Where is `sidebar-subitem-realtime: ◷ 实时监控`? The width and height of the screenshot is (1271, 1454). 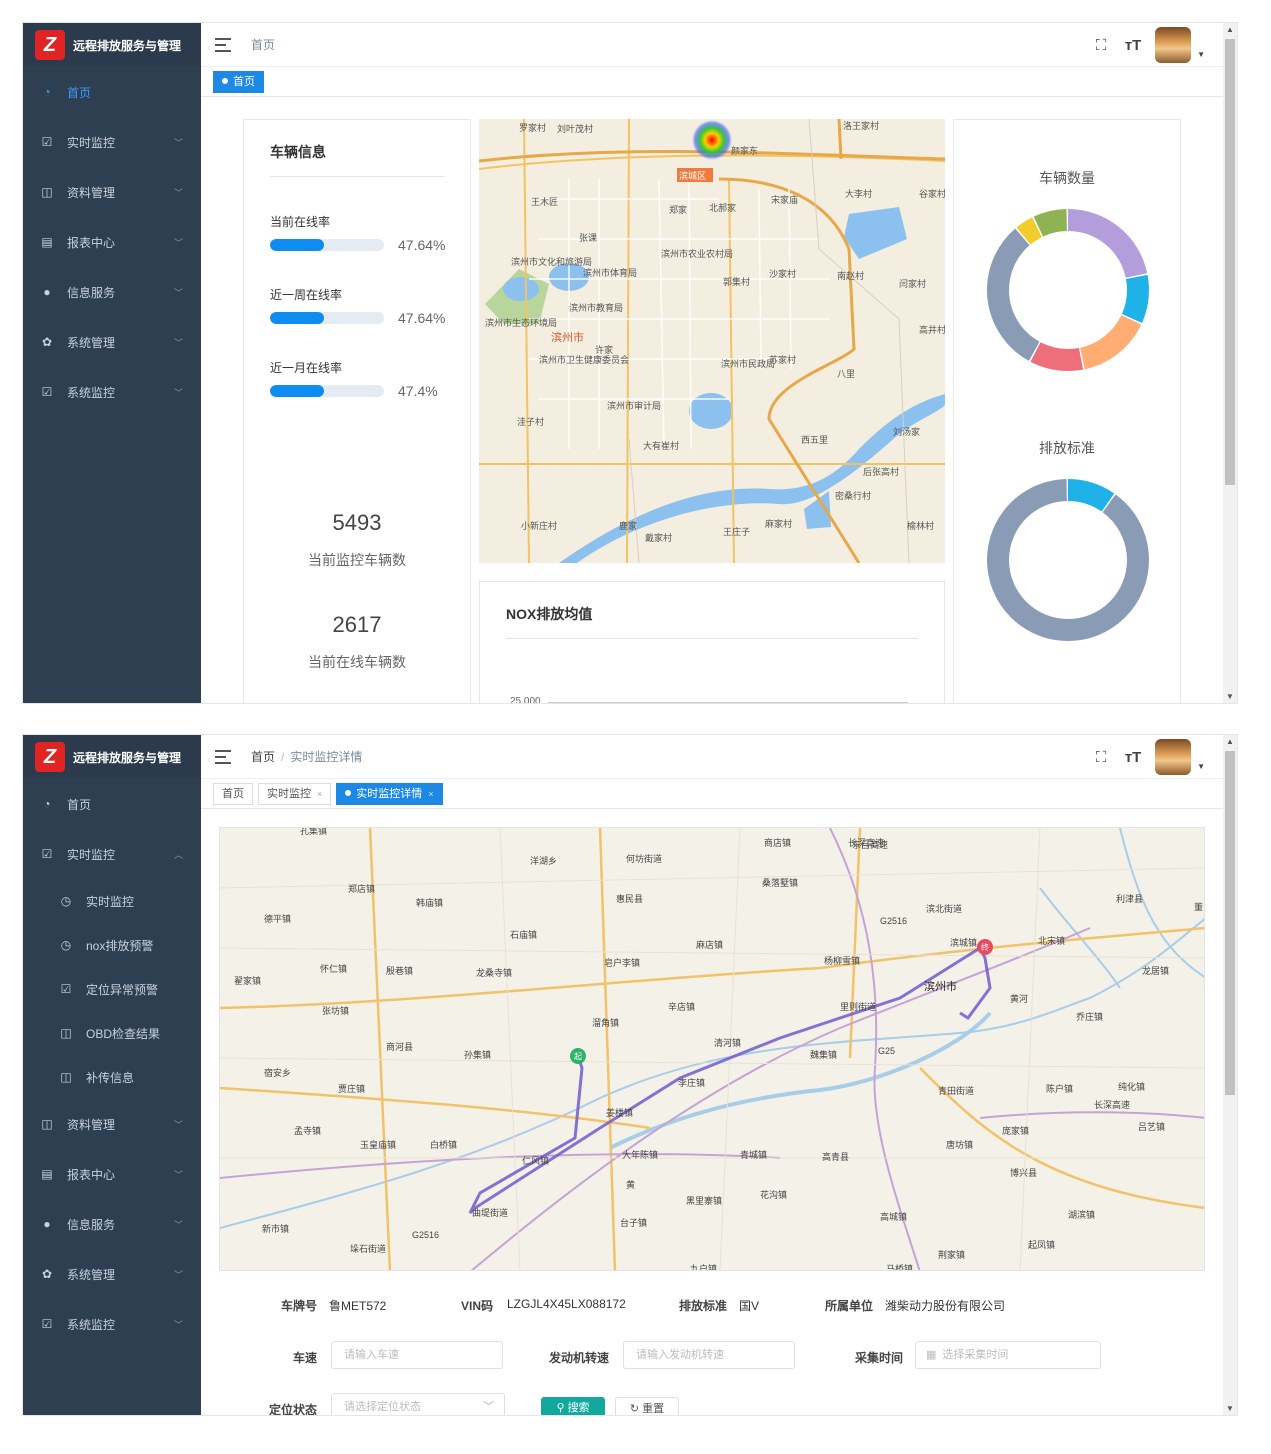 sidebar-subitem-realtime: ◷ 实时监控 is located at coordinates (112, 901).